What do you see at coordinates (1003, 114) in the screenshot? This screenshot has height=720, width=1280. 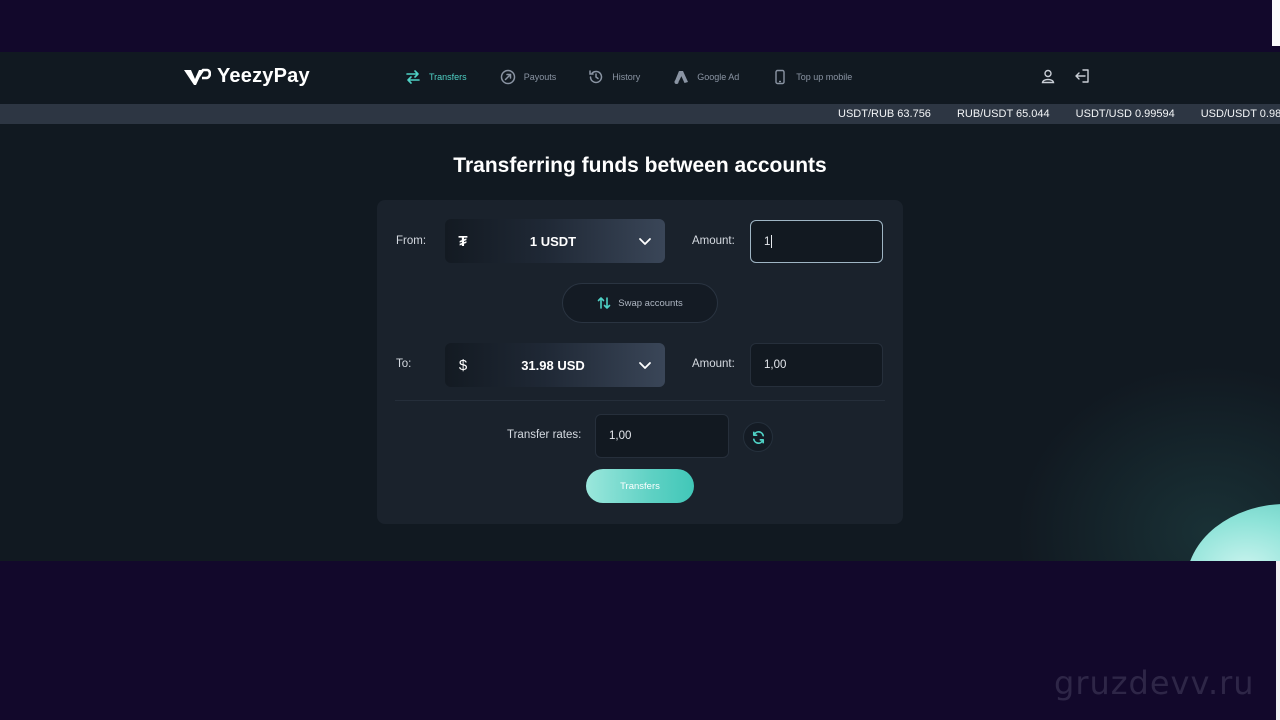 I see `ticker-item: RUB/USDT 65.044` at bounding box center [1003, 114].